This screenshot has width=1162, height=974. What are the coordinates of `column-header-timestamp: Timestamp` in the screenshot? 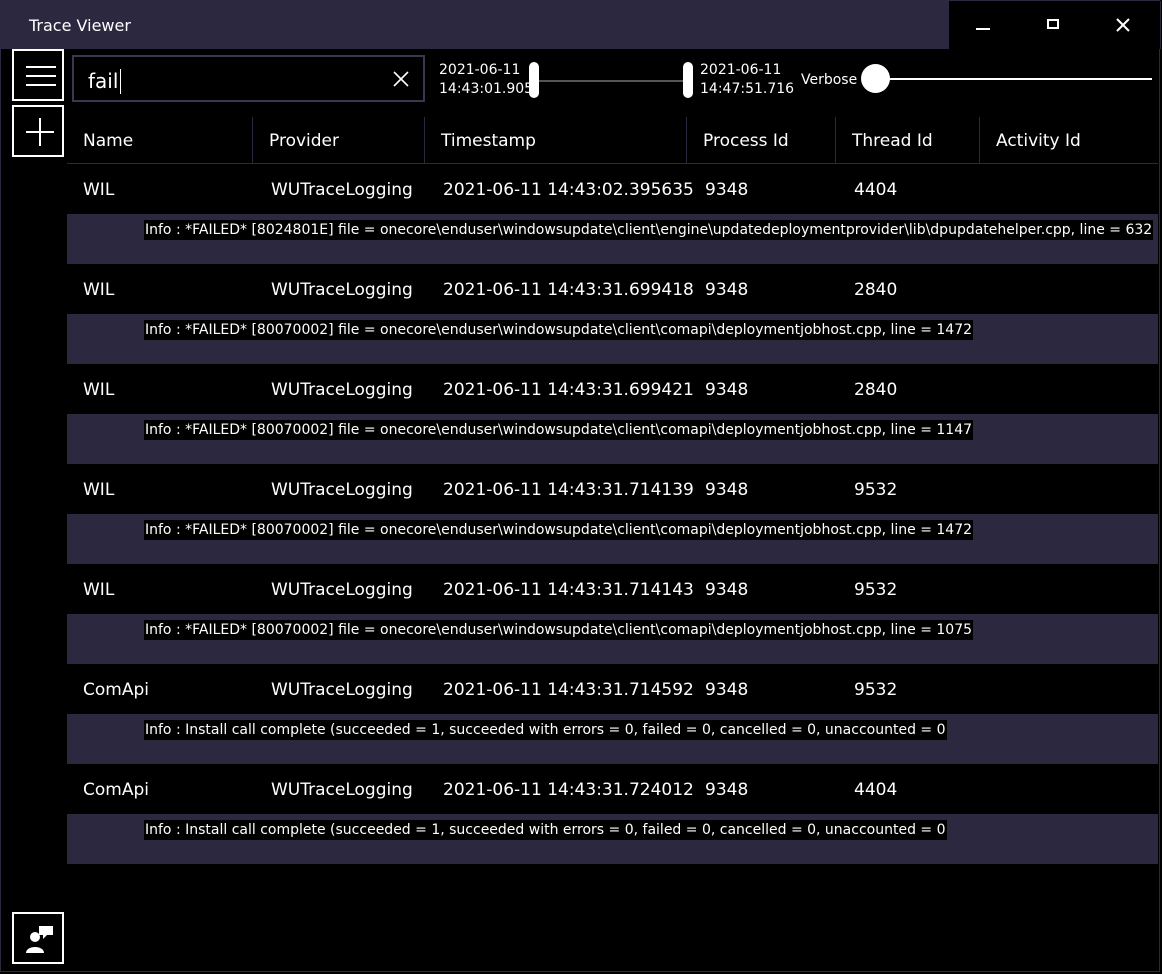 It's located at (555, 140).